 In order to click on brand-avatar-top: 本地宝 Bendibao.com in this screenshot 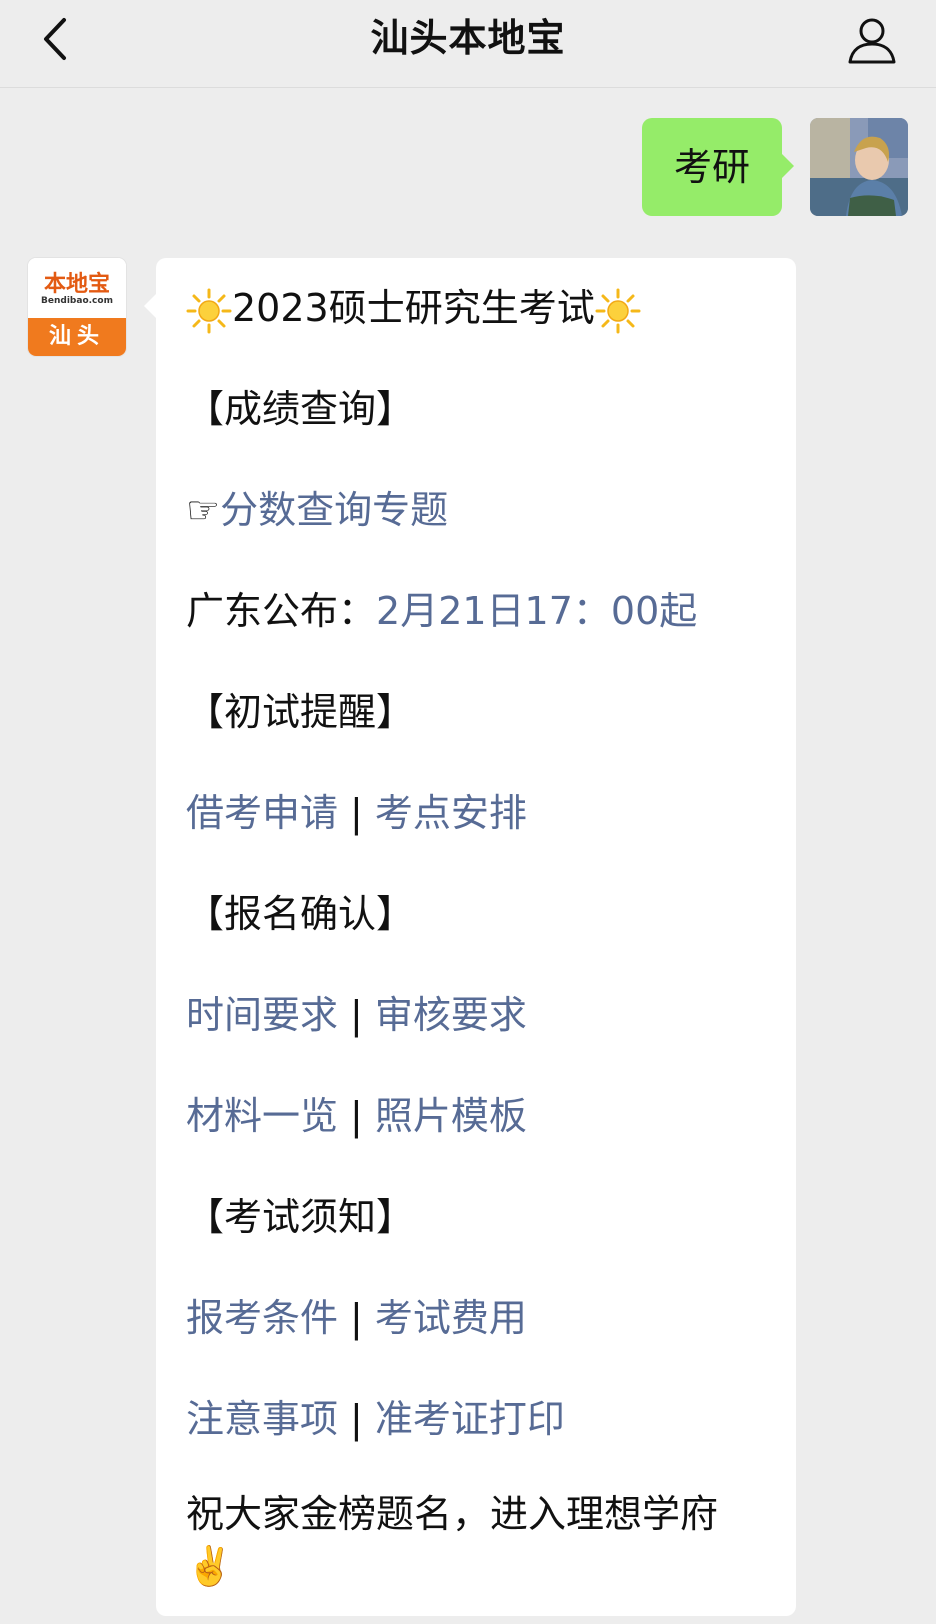, I will do `click(77, 288)`.